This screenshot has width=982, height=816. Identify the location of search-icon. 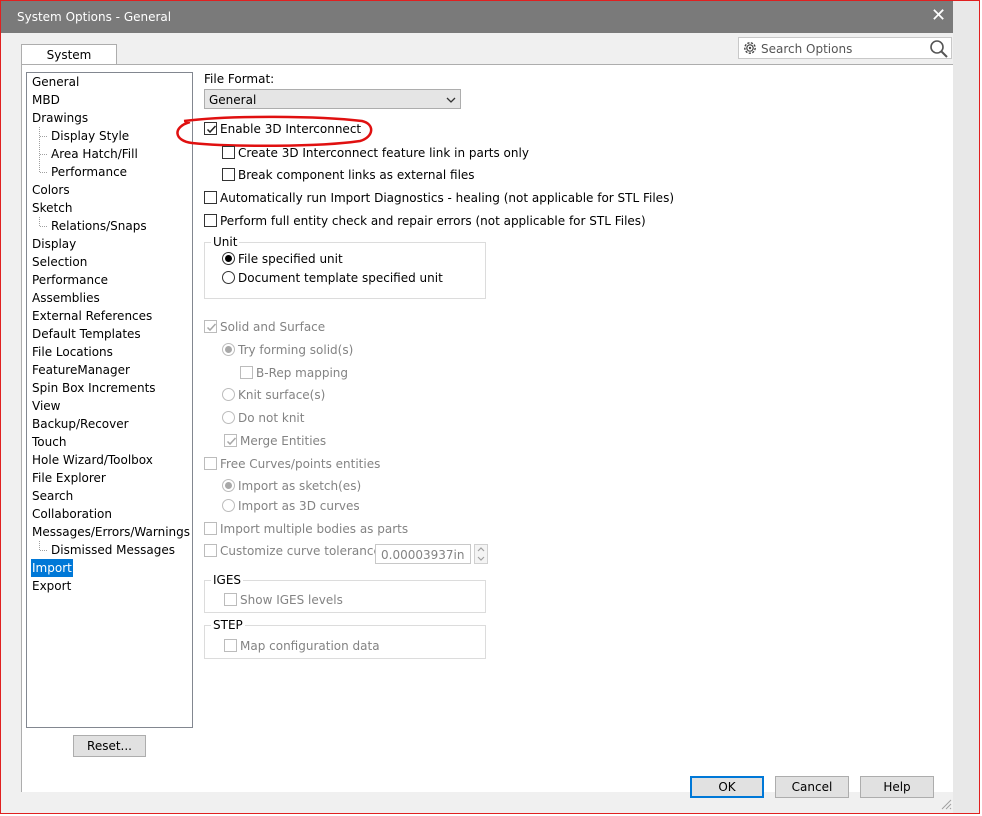
(939, 50).